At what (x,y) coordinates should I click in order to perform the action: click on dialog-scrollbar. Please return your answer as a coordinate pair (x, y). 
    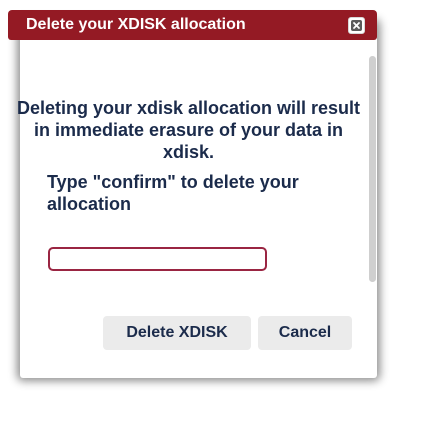
    Looking at the image, I should click on (372, 169).